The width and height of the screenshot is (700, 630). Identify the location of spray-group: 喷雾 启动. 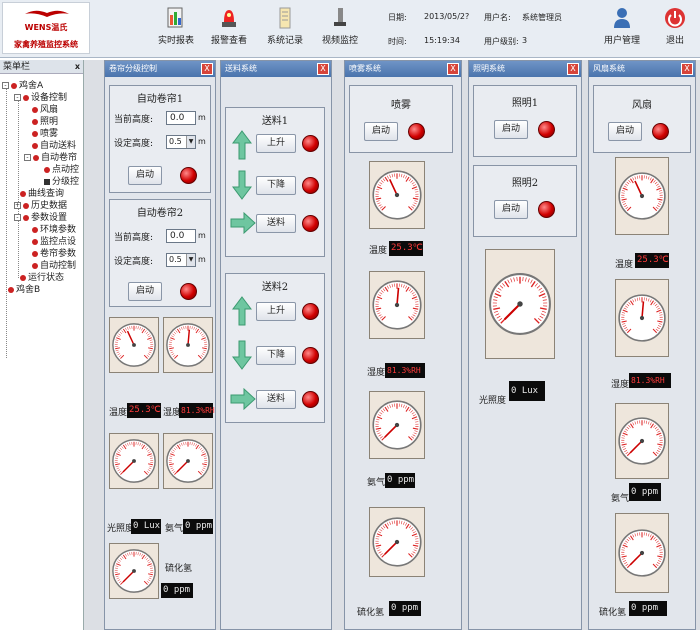
(401, 119).